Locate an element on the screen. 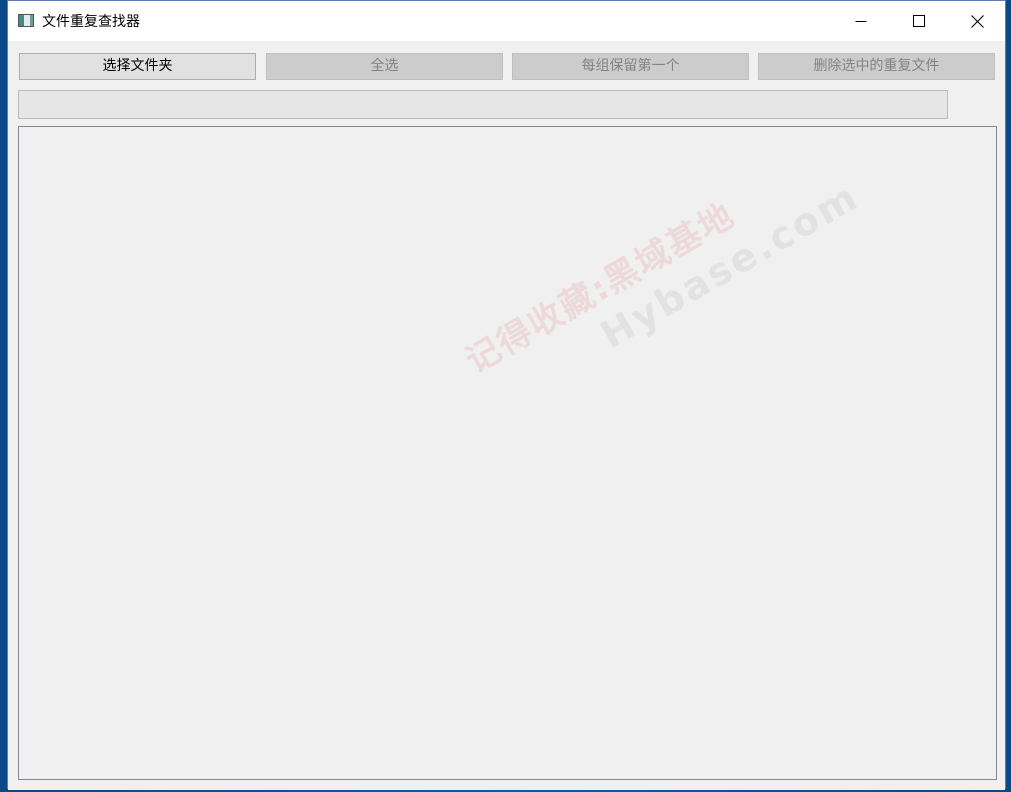  close-icon is located at coordinates (977, 21).